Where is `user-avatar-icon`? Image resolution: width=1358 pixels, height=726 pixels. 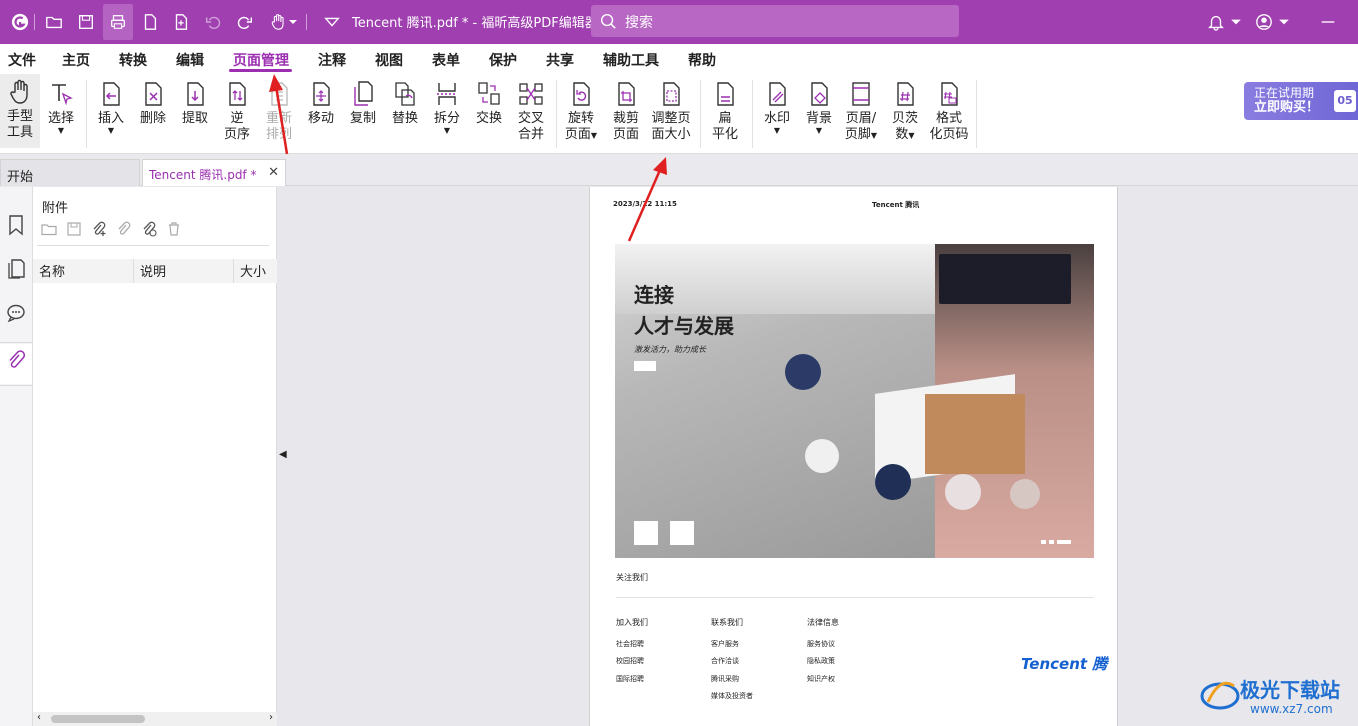
user-avatar-icon is located at coordinates (1264, 22).